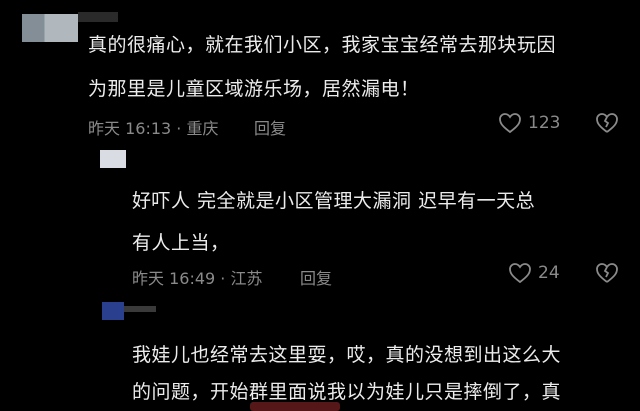 The image size is (640, 411). I want to click on scroll-indicator, so click(295, 406).